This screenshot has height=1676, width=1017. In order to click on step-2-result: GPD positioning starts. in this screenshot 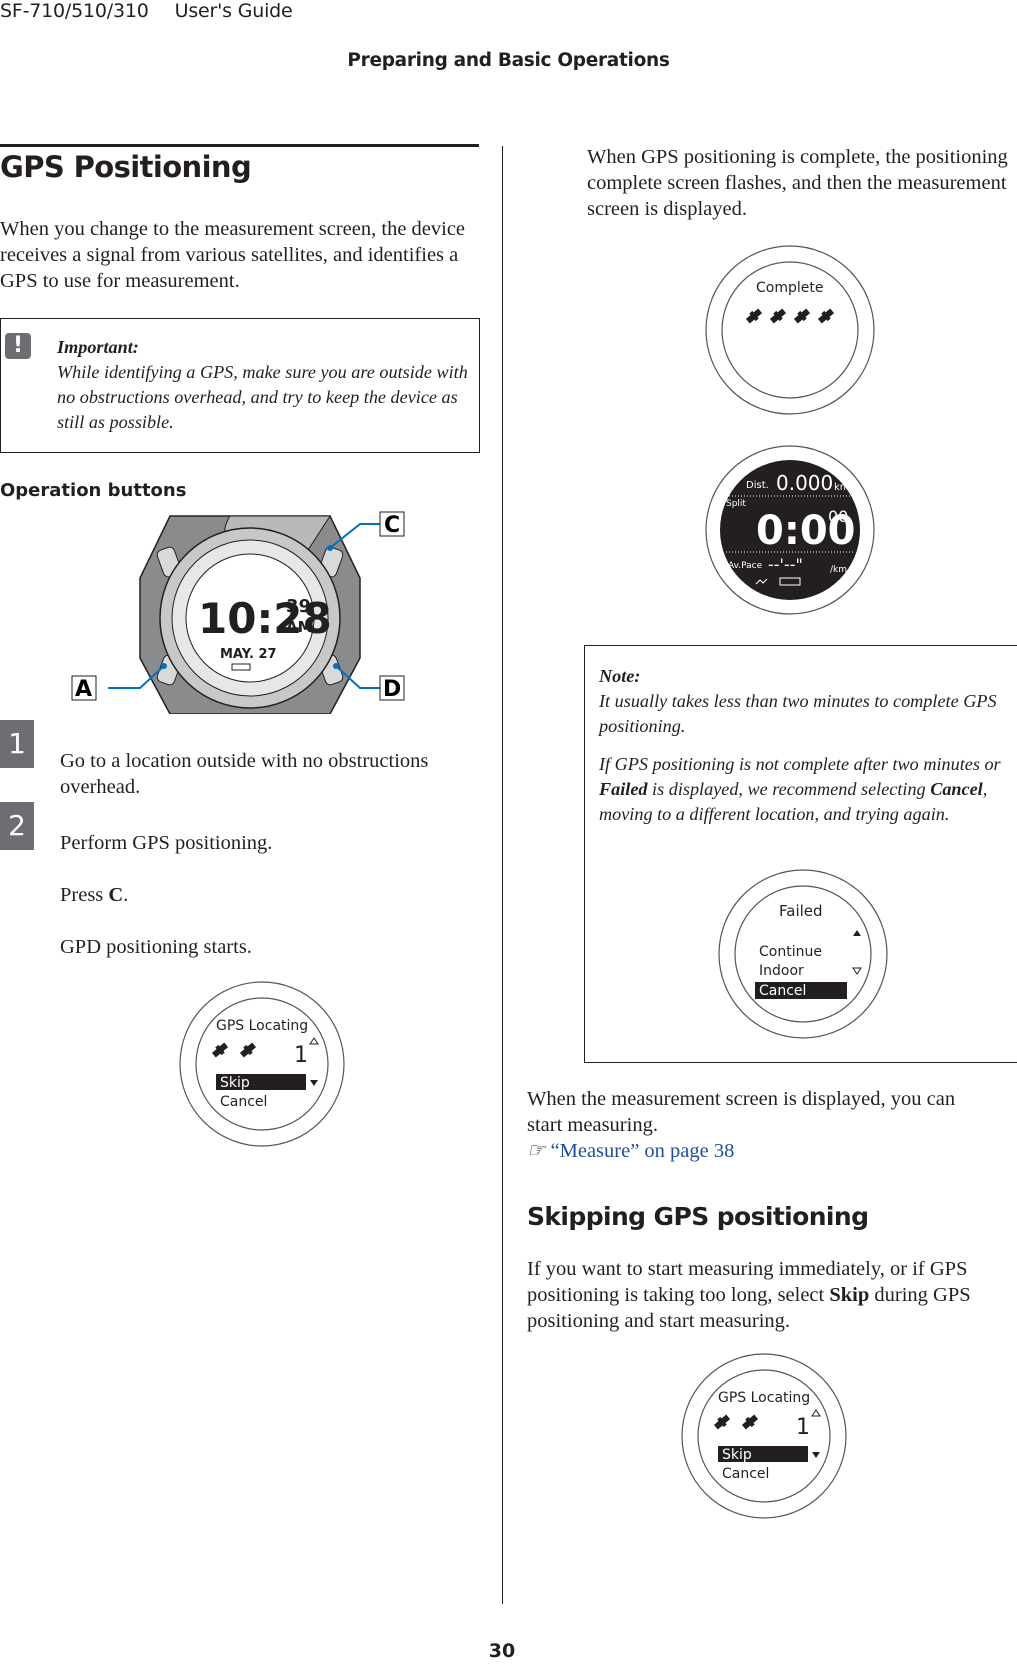, I will do `click(156, 947)`.